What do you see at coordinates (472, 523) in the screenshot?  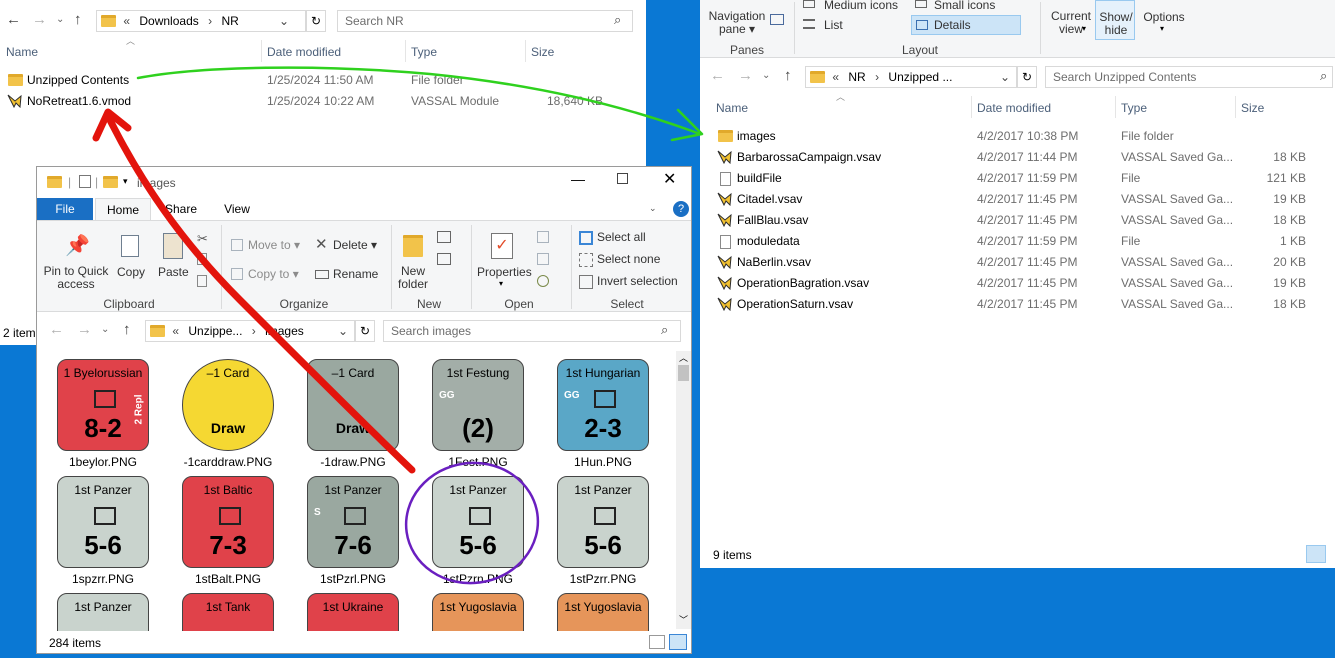 I see `purple-circle-annotation` at bounding box center [472, 523].